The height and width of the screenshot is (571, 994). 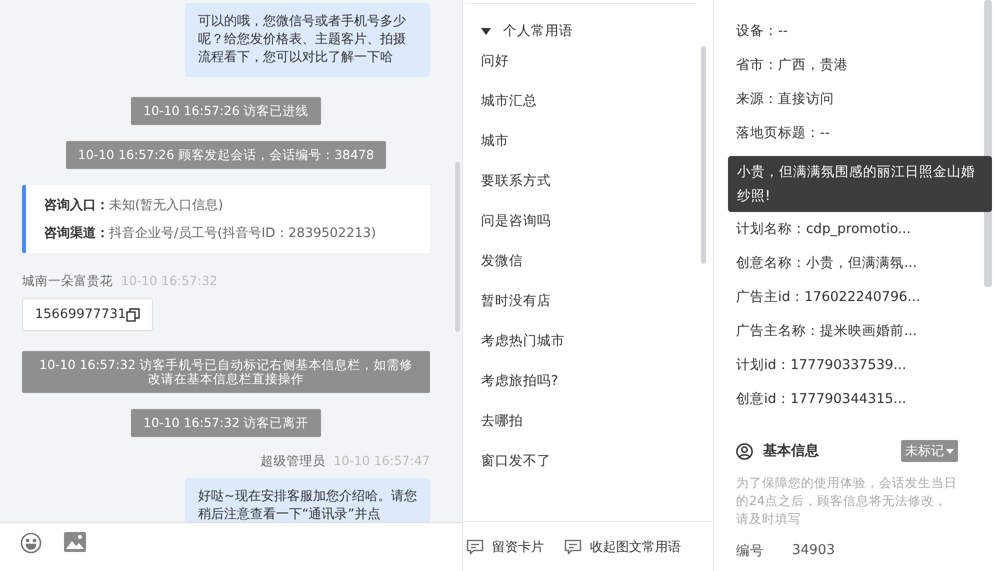 What do you see at coordinates (505, 547) in the screenshot?
I see `footer-action: 留资卡片` at bounding box center [505, 547].